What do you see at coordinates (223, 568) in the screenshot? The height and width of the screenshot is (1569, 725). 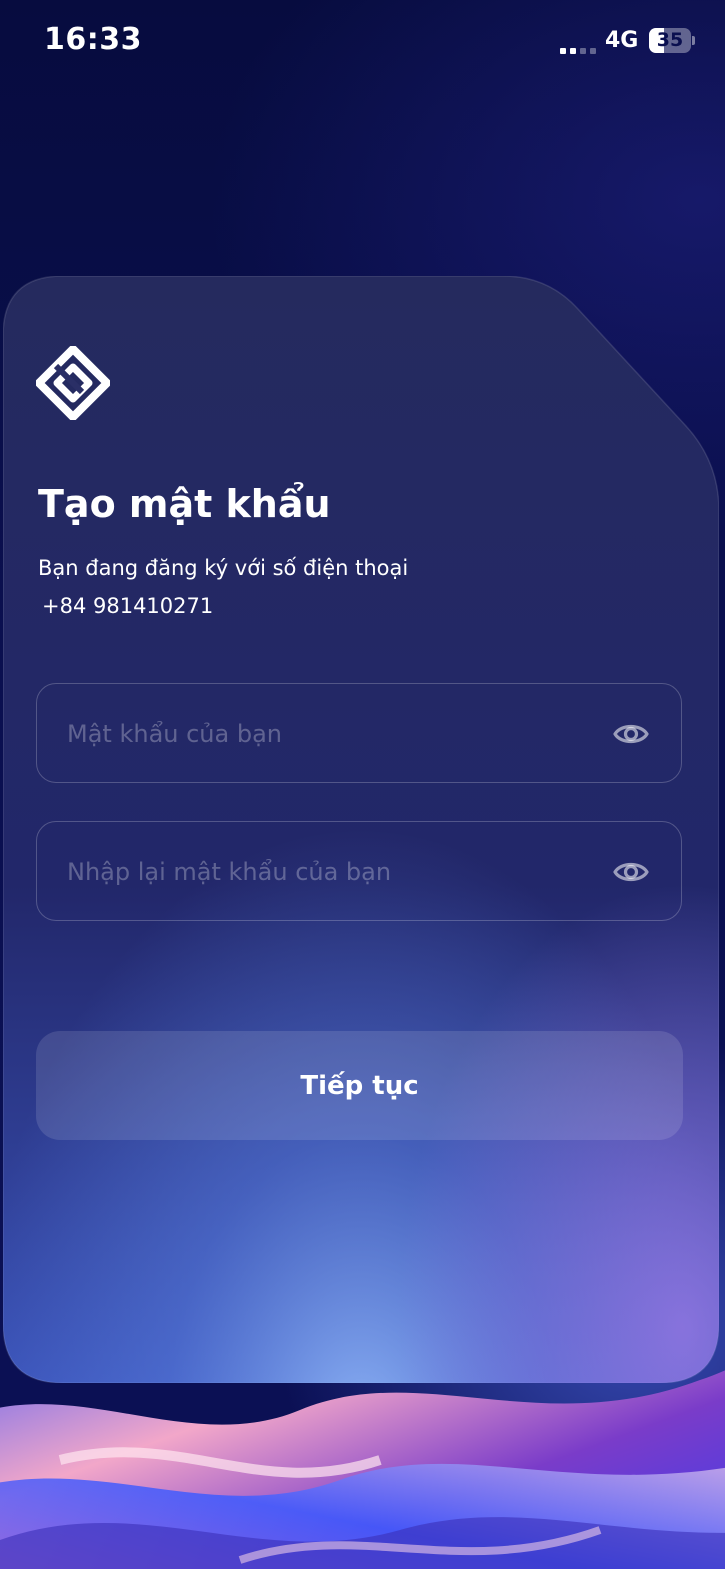 I see `registration-info-text: Bạn đang đăng ký với số điện thoại` at bounding box center [223, 568].